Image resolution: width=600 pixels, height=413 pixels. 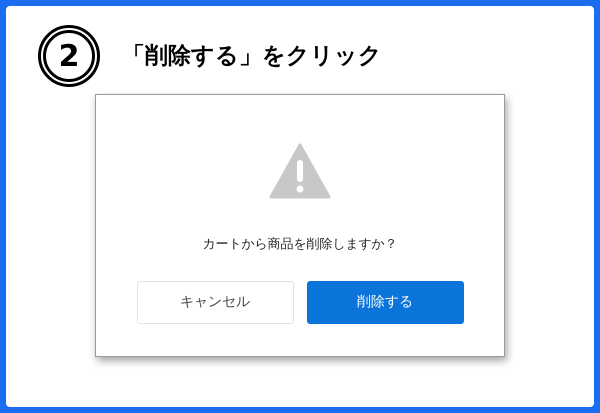 I want to click on warning-icon, so click(x=300, y=171).